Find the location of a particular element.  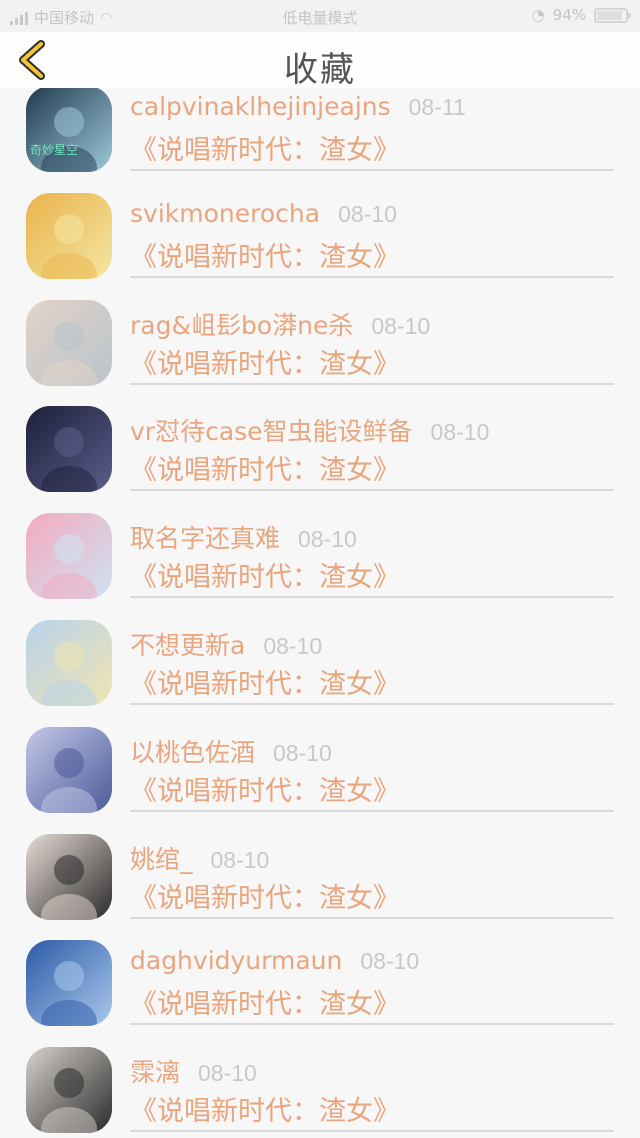

avatar: 奇妙星空 is located at coordinates (69, 130).